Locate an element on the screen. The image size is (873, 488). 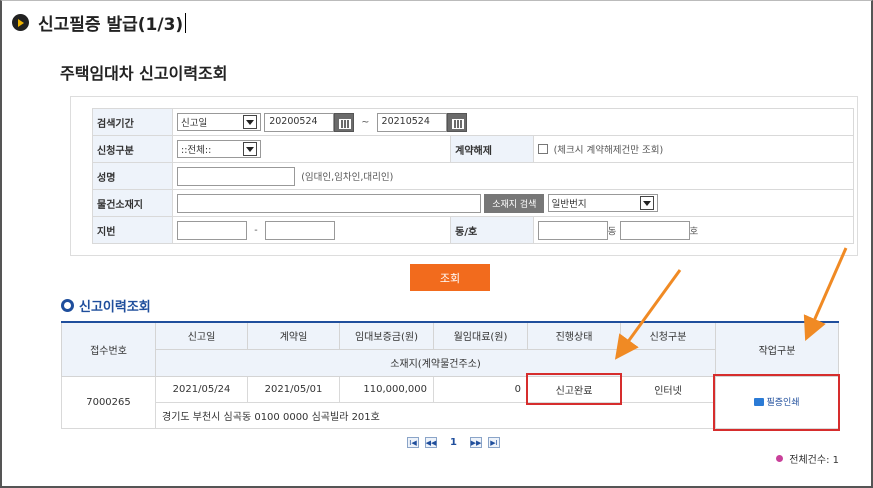
total-count: 전체건수: 1 is located at coordinates (807, 458).